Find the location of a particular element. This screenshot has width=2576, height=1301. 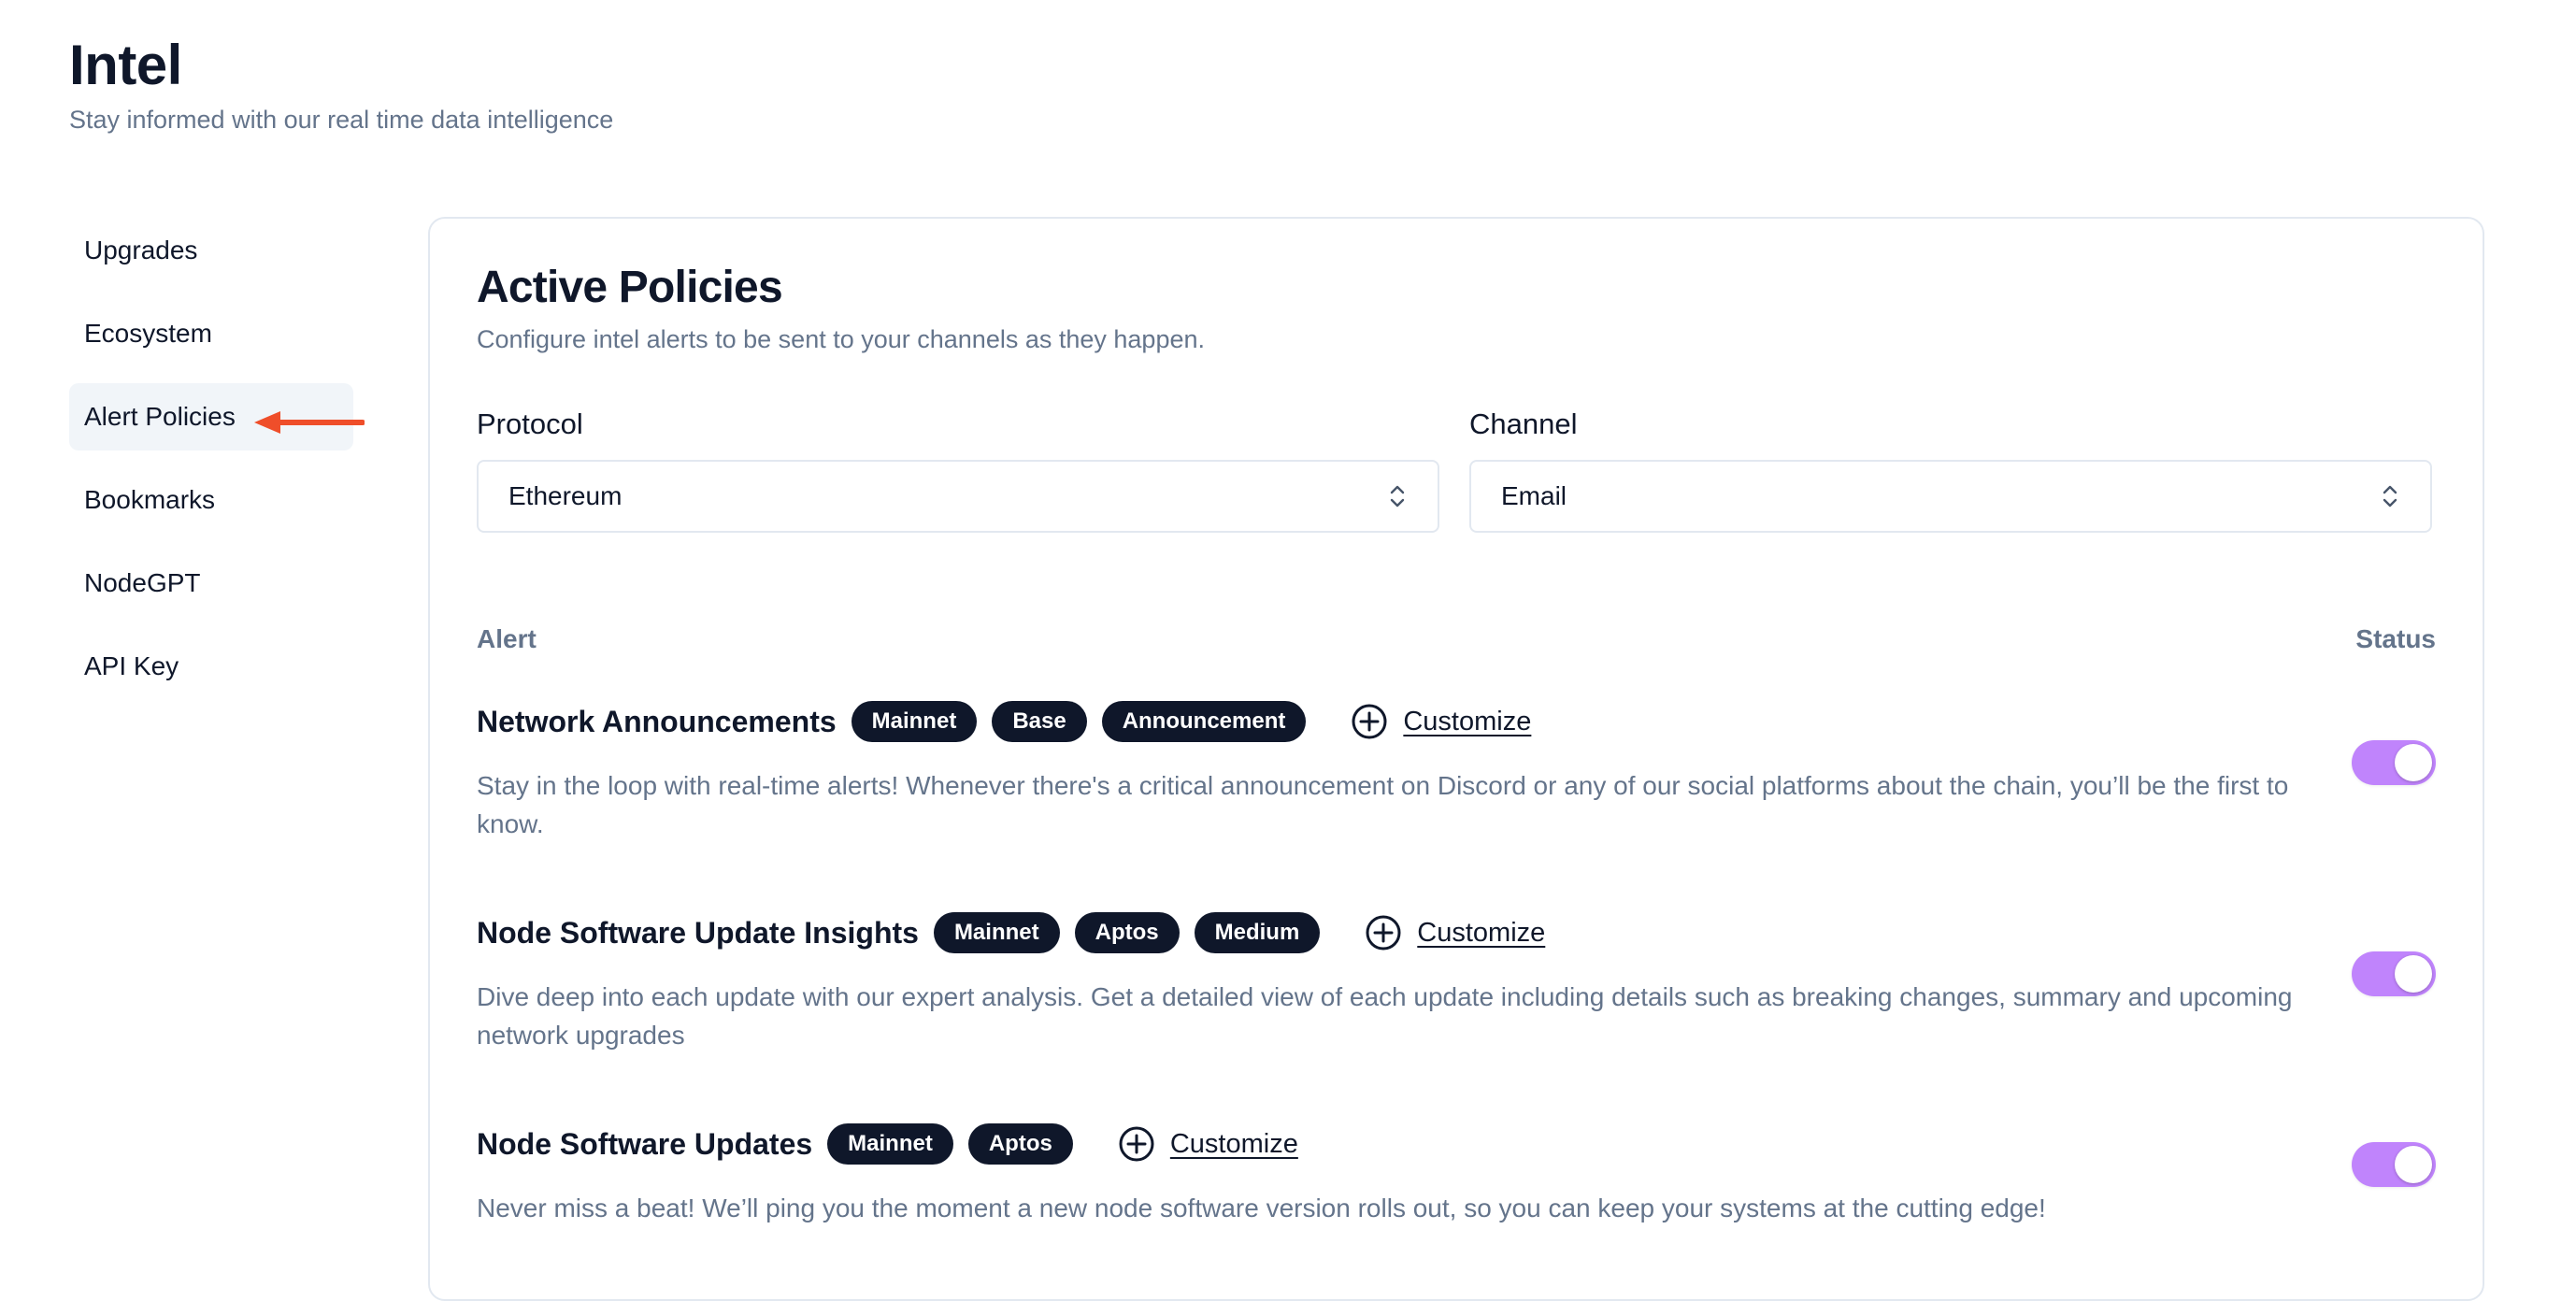

protocol-select: Ethereum is located at coordinates (958, 496).